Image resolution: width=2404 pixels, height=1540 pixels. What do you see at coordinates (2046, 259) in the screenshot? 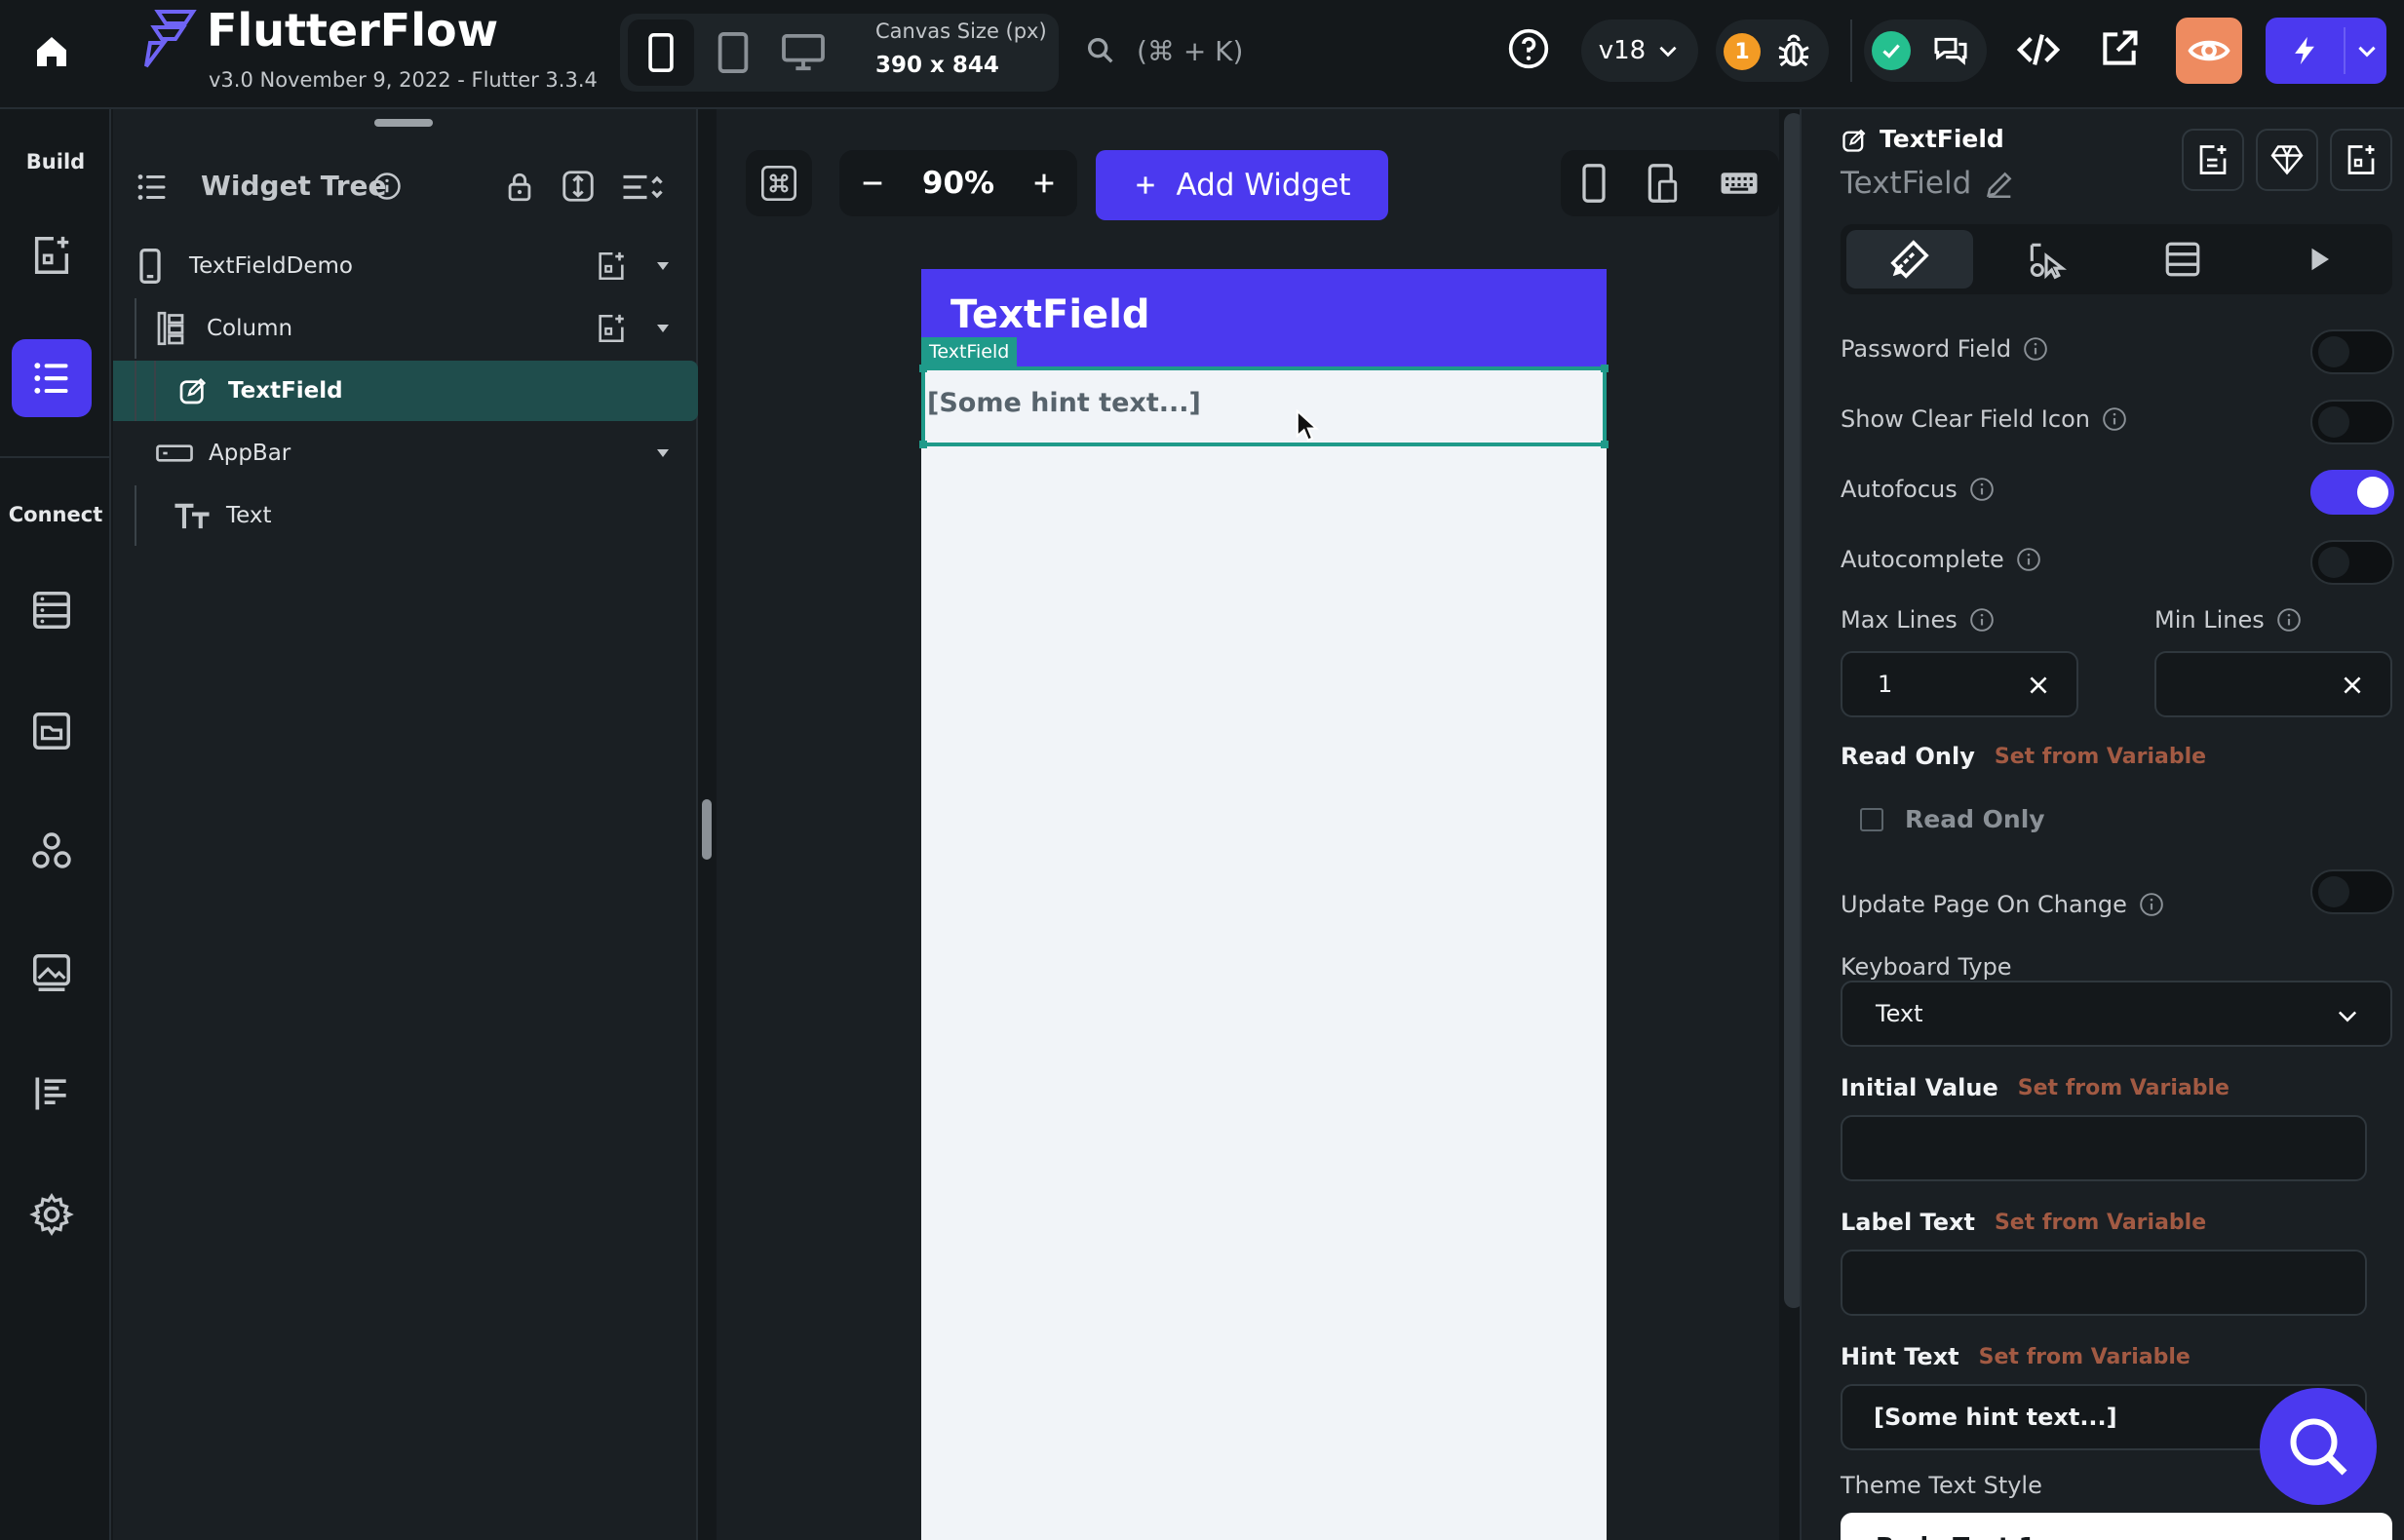
I see `tab-actions` at bounding box center [2046, 259].